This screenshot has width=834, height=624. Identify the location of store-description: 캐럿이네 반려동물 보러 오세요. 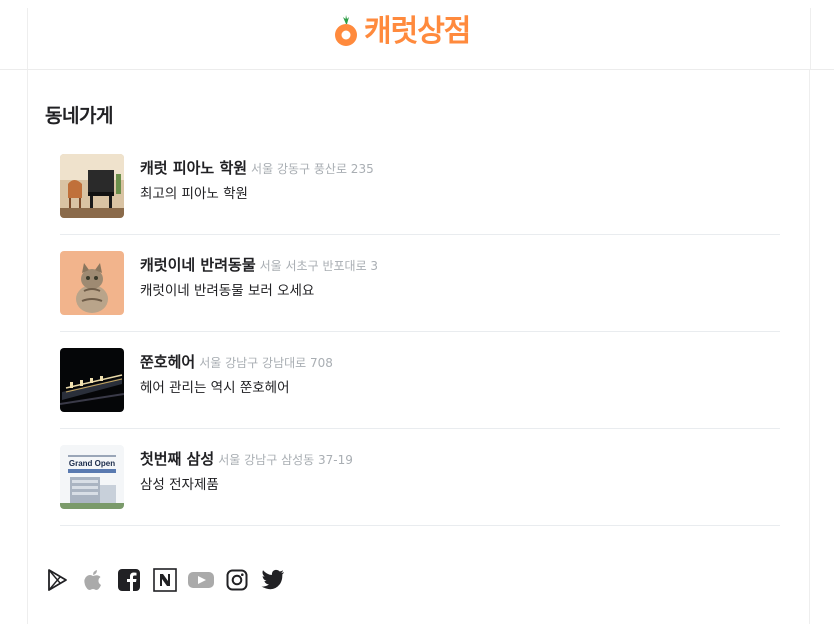
(227, 291).